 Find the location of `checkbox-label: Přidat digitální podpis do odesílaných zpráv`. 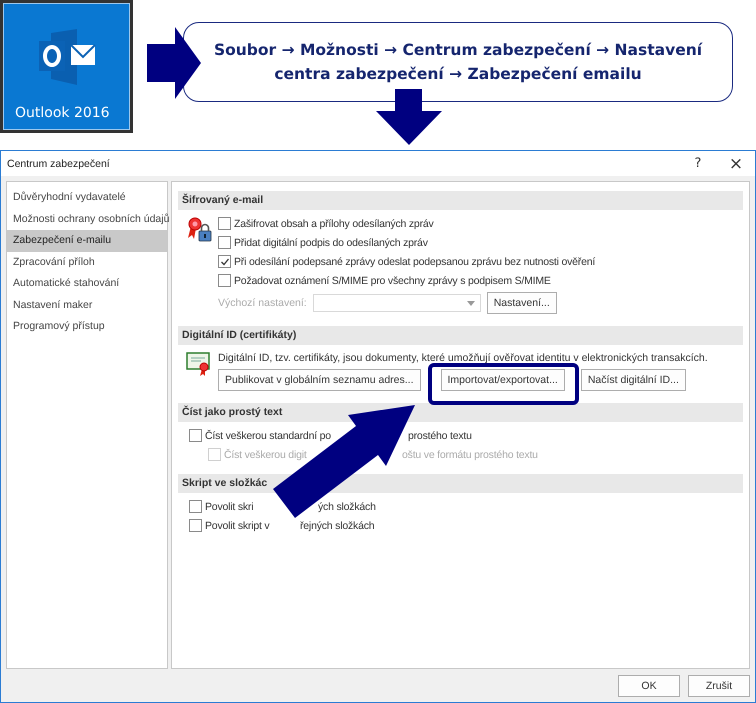

checkbox-label: Přidat digitální podpis do odesílaných zpráv is located at coordinates (331, 242).